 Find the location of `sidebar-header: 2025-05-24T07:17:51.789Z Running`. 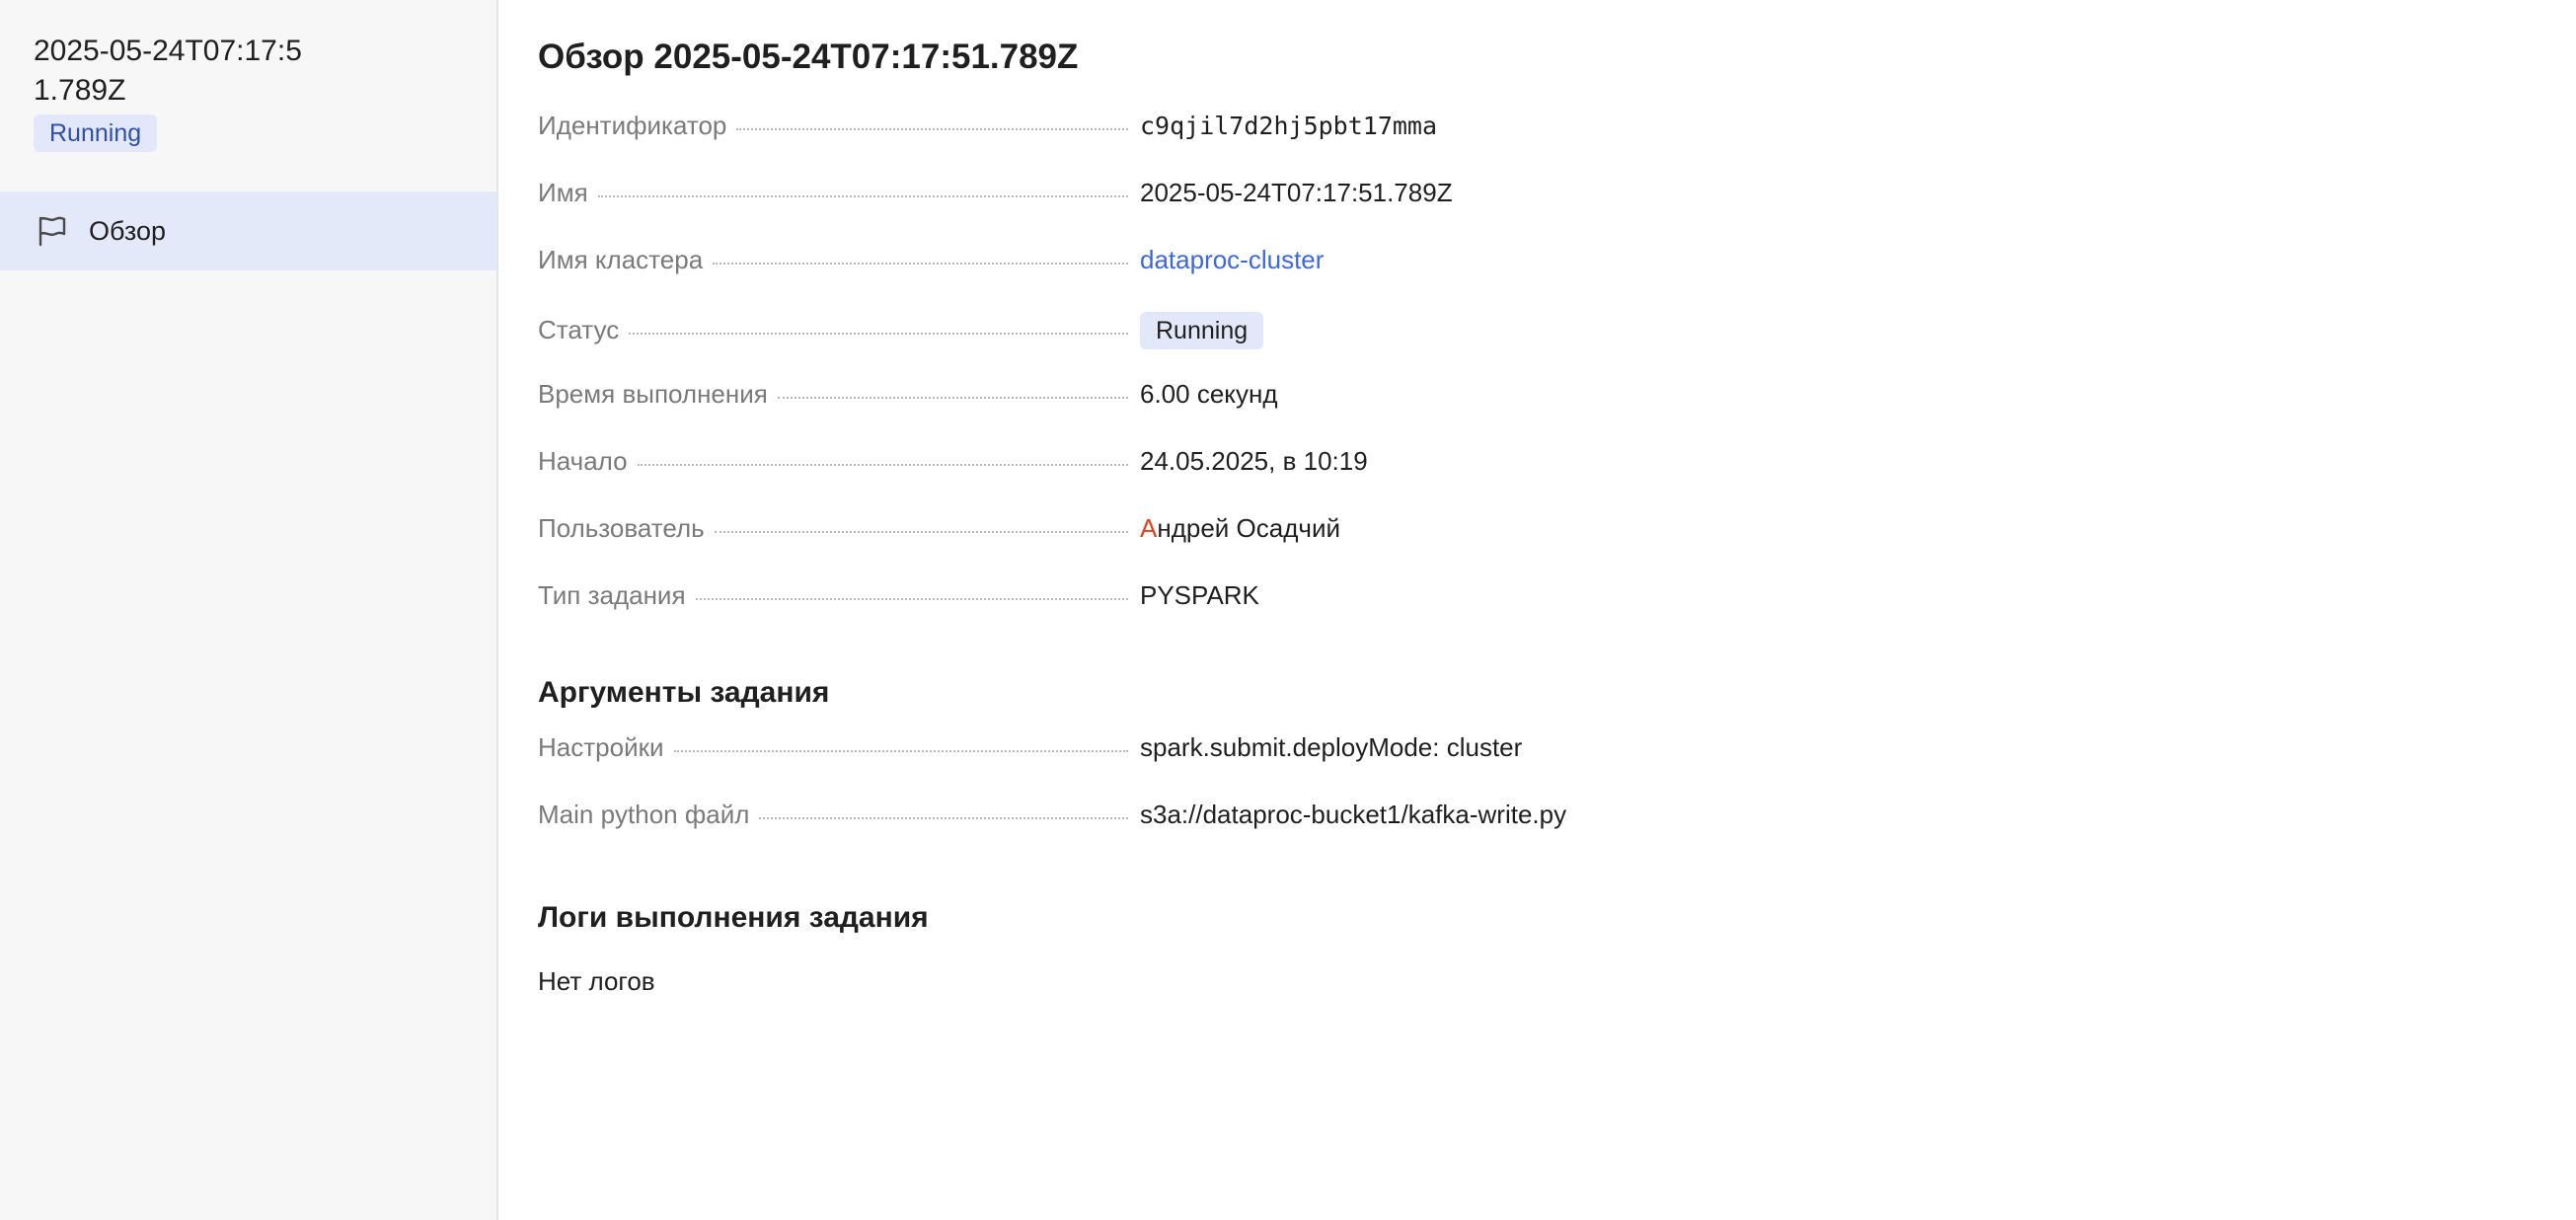

sidebar-header: 2025-05-24T07:17:51.789Z Running is located at coordinates (248, 80).